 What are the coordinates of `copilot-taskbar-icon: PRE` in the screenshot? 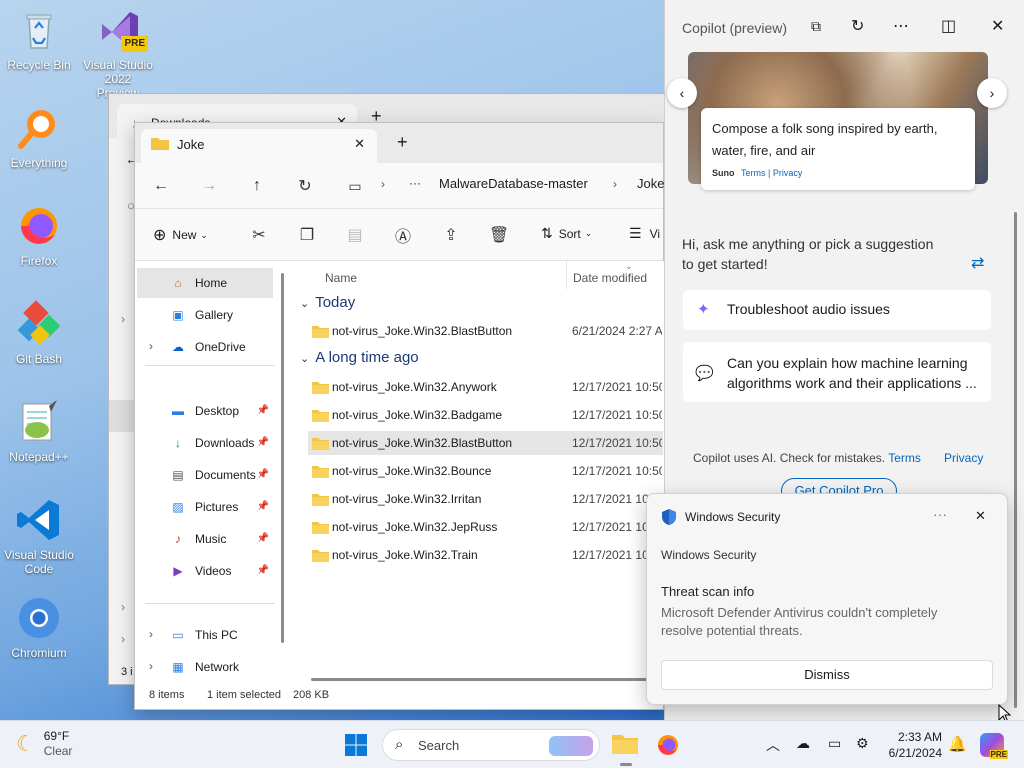 It's located at (994, 746).